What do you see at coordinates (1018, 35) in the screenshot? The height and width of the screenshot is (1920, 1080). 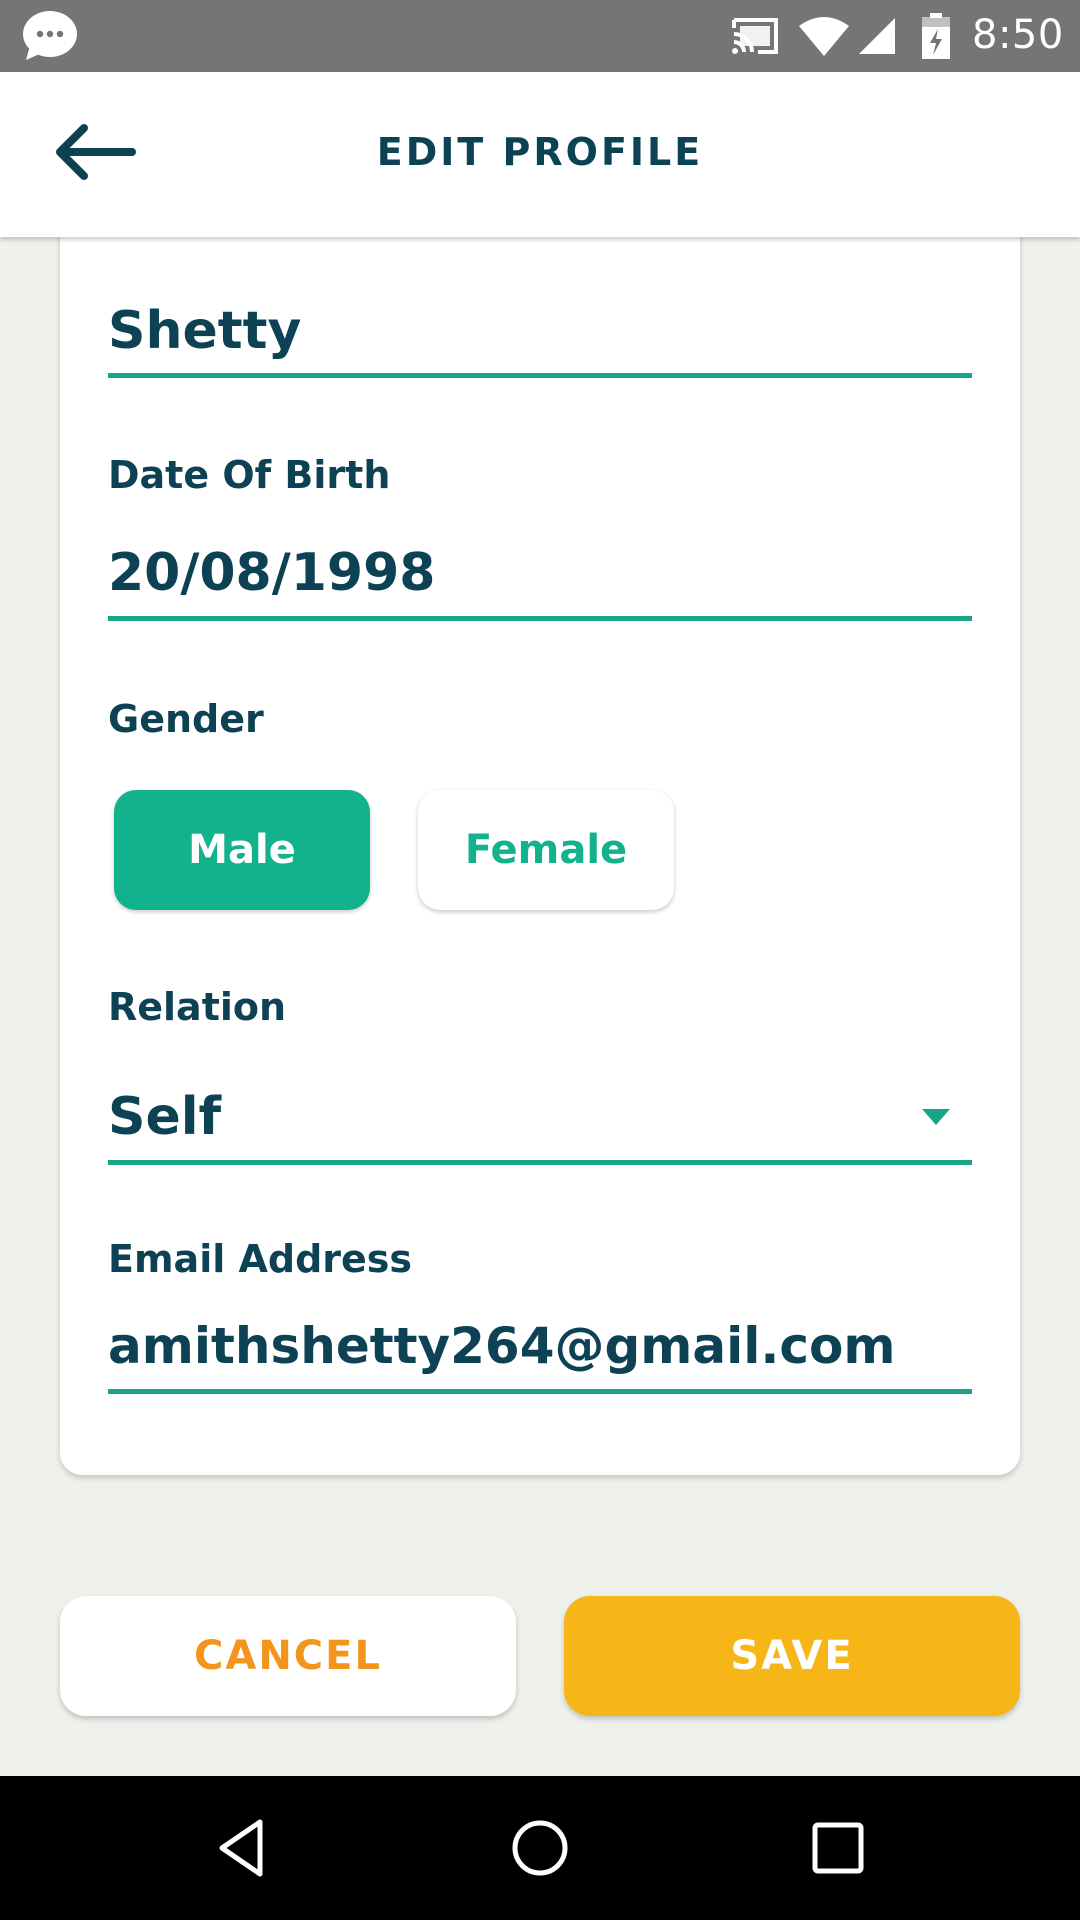 I see `status-time: 8:50` at bounding box center [1018, 35].